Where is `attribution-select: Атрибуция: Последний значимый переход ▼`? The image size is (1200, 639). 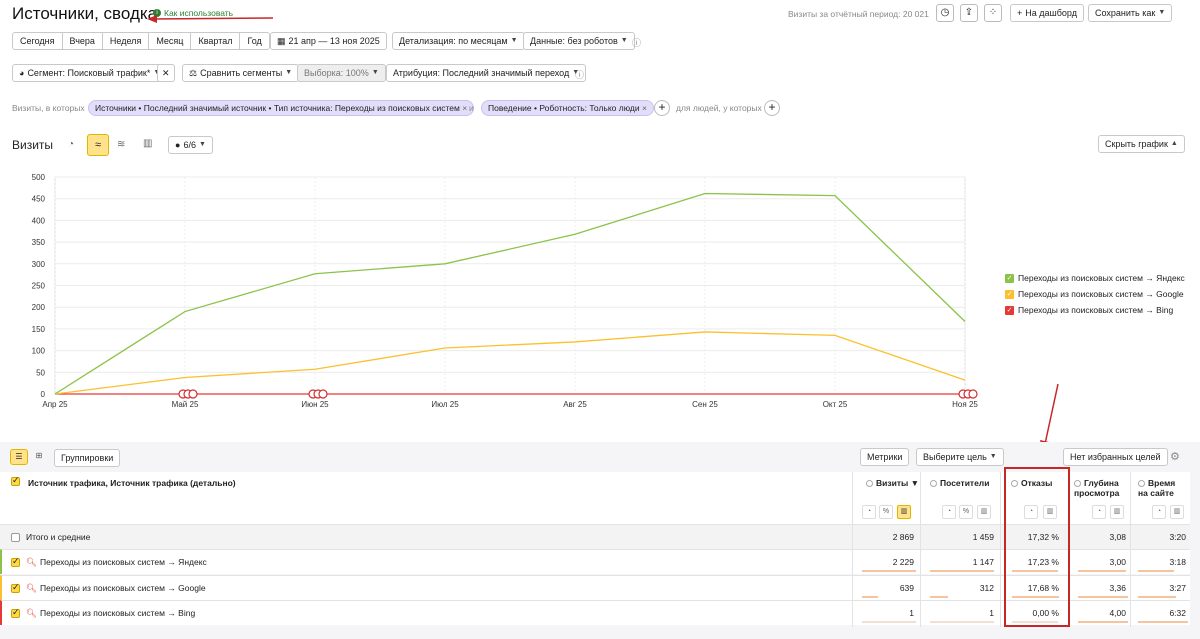 attribution-select: Атрибуция: Последний значимый переход ▼ is located at coordinates (486, 73).